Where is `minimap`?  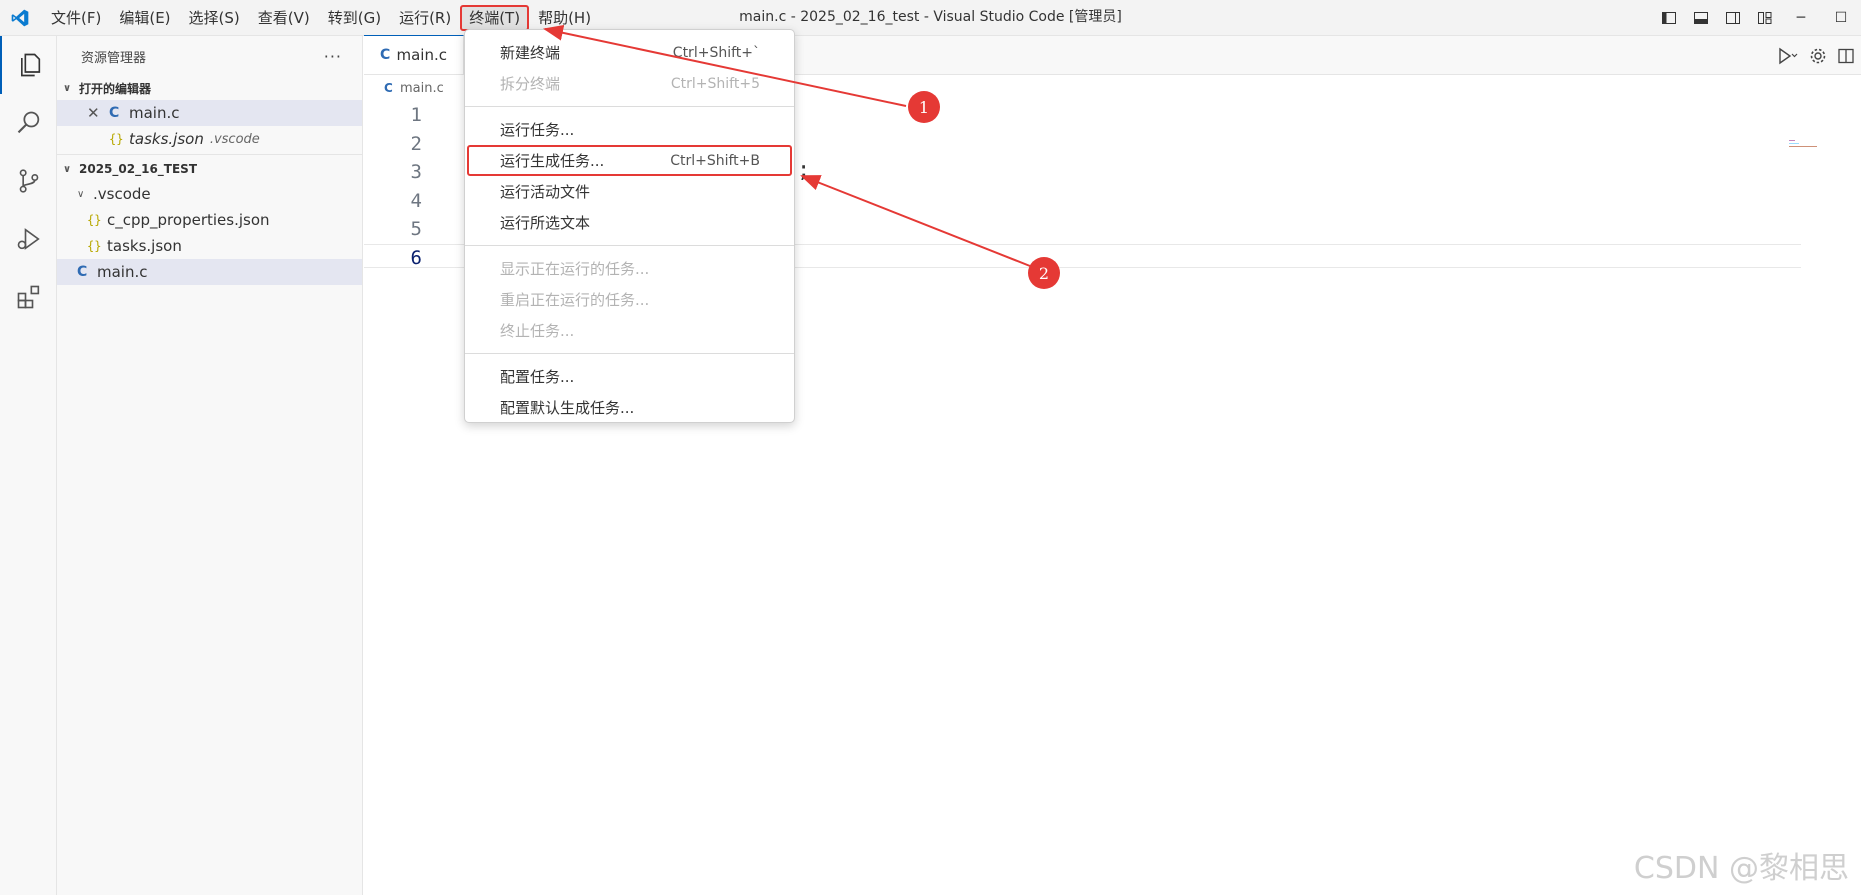
minimap is located at coordinates (1804, 141).